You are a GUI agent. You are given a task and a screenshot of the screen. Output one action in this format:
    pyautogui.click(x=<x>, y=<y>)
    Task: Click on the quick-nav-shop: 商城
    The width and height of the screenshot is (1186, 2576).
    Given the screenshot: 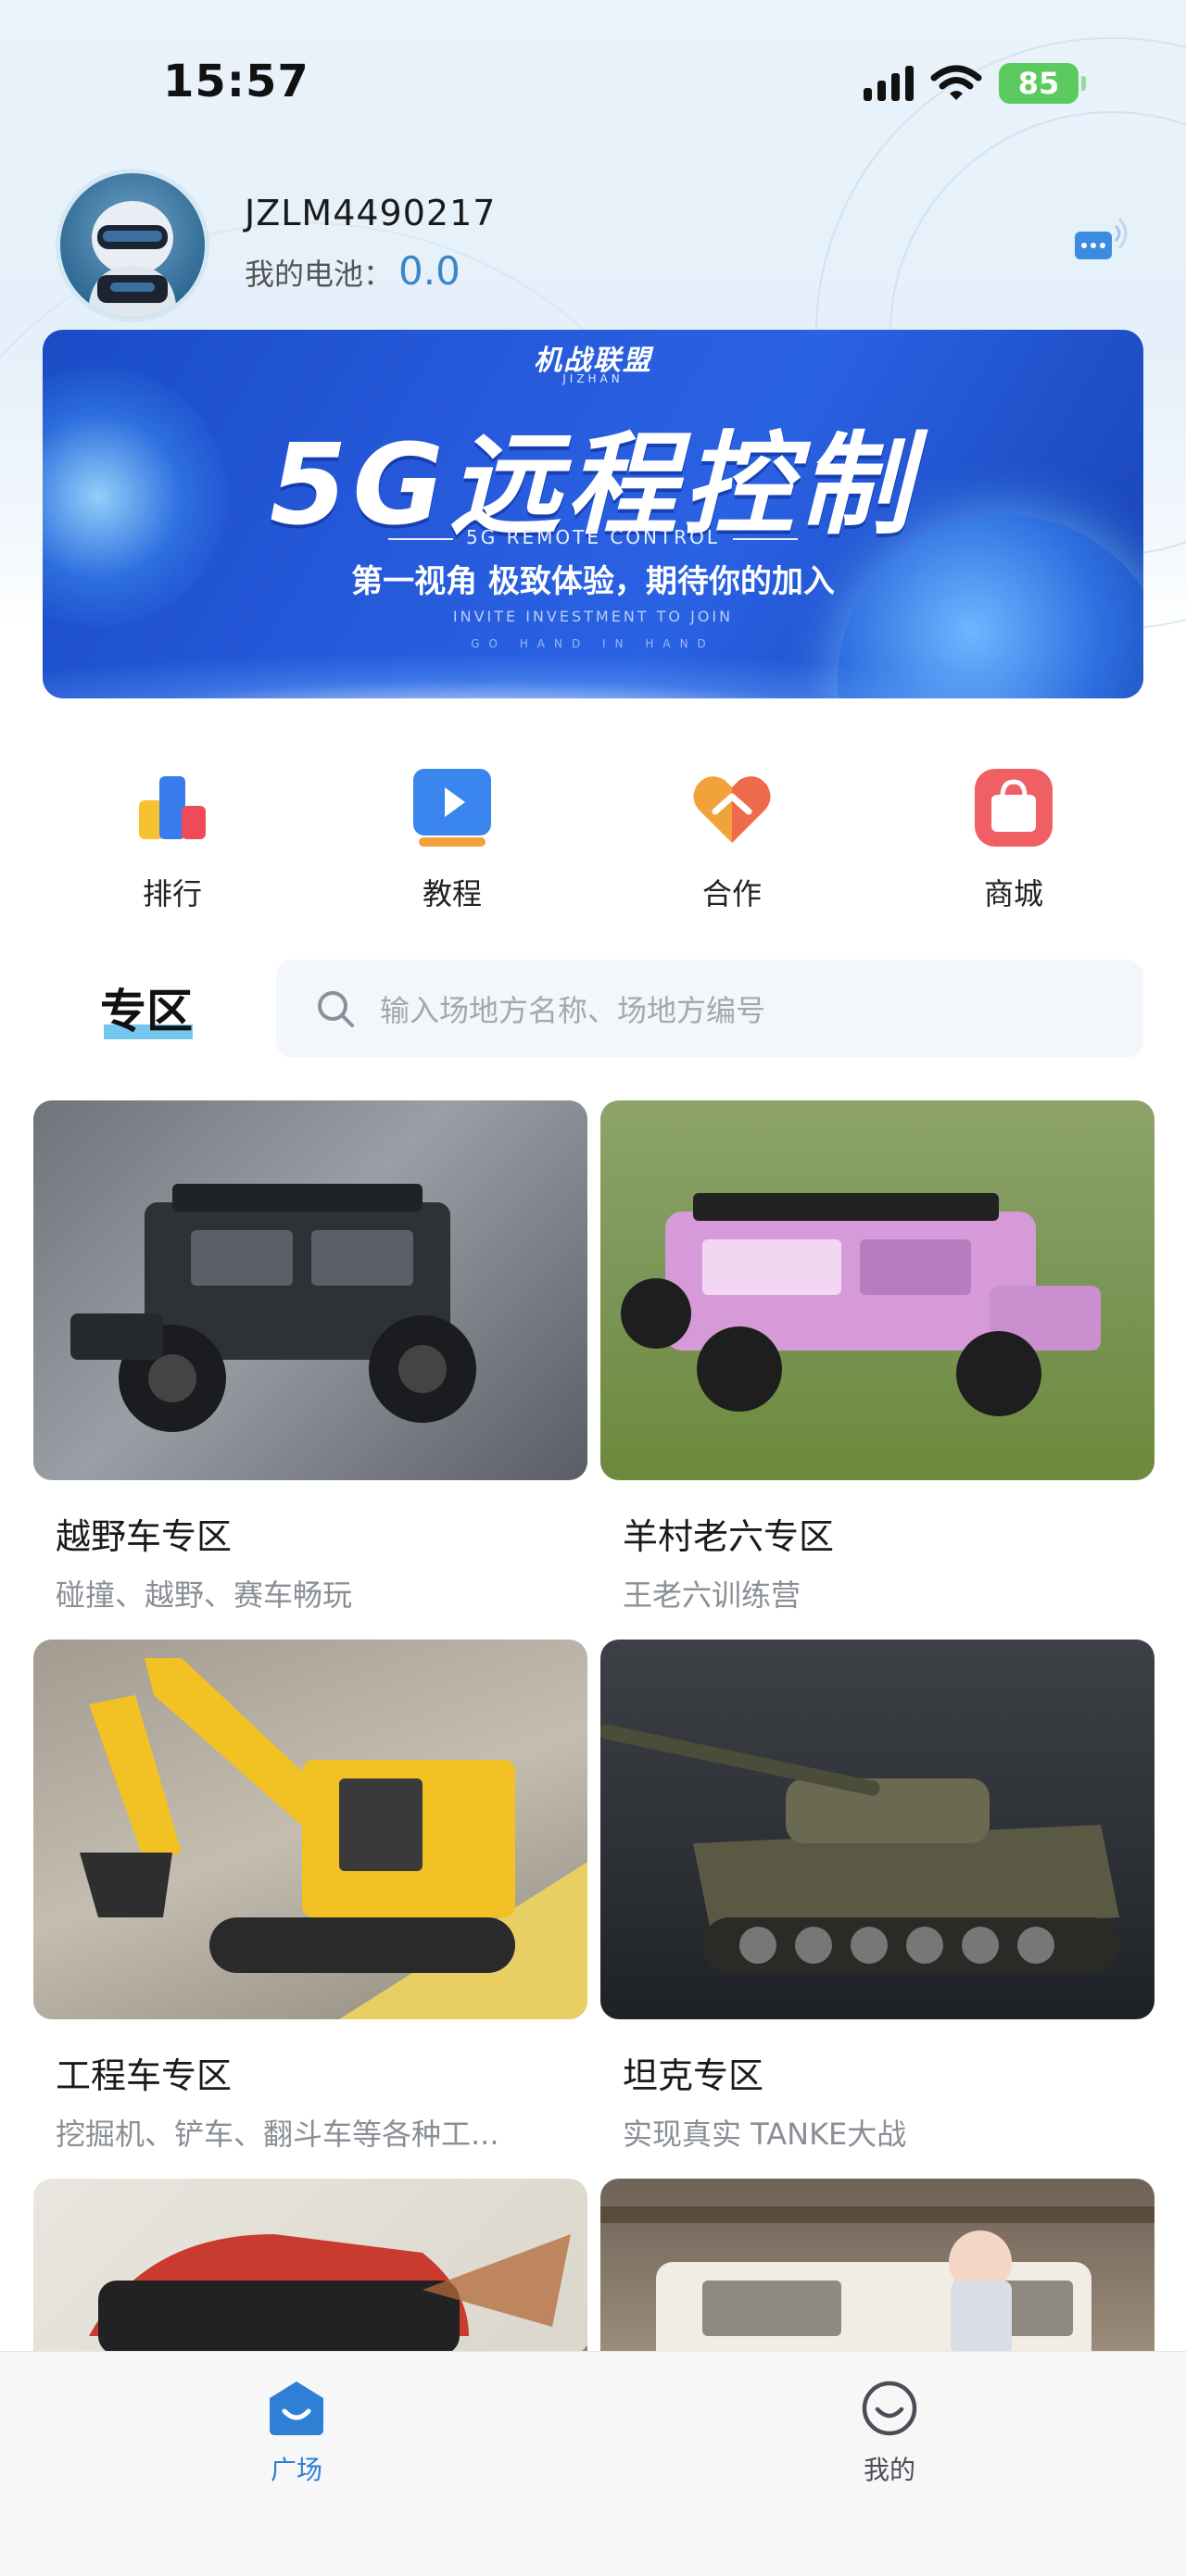 What is the action you would take?
    pyautogui.click(x=1013, y=839)
    